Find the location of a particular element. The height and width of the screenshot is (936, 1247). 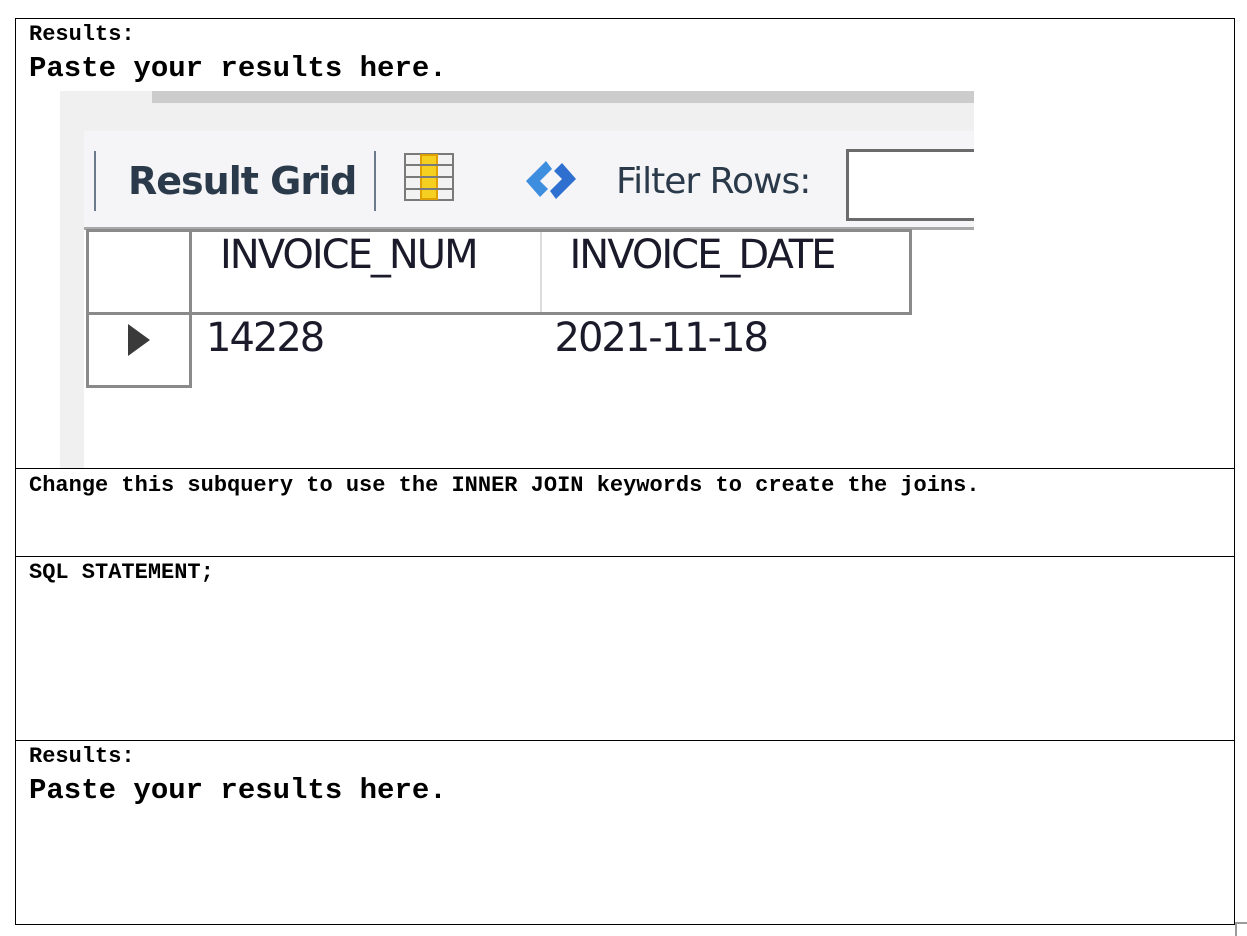

cell-invoice-date: 2021-11-18 is located at coordinates (726, 350).